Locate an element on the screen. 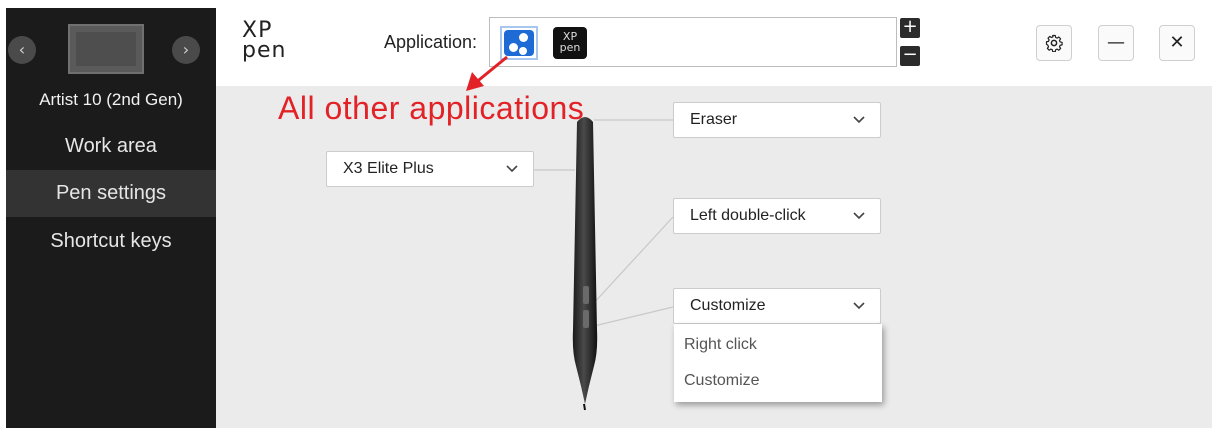  upper-button-dropdown: Left double-click is located at coordinates (777, 216).